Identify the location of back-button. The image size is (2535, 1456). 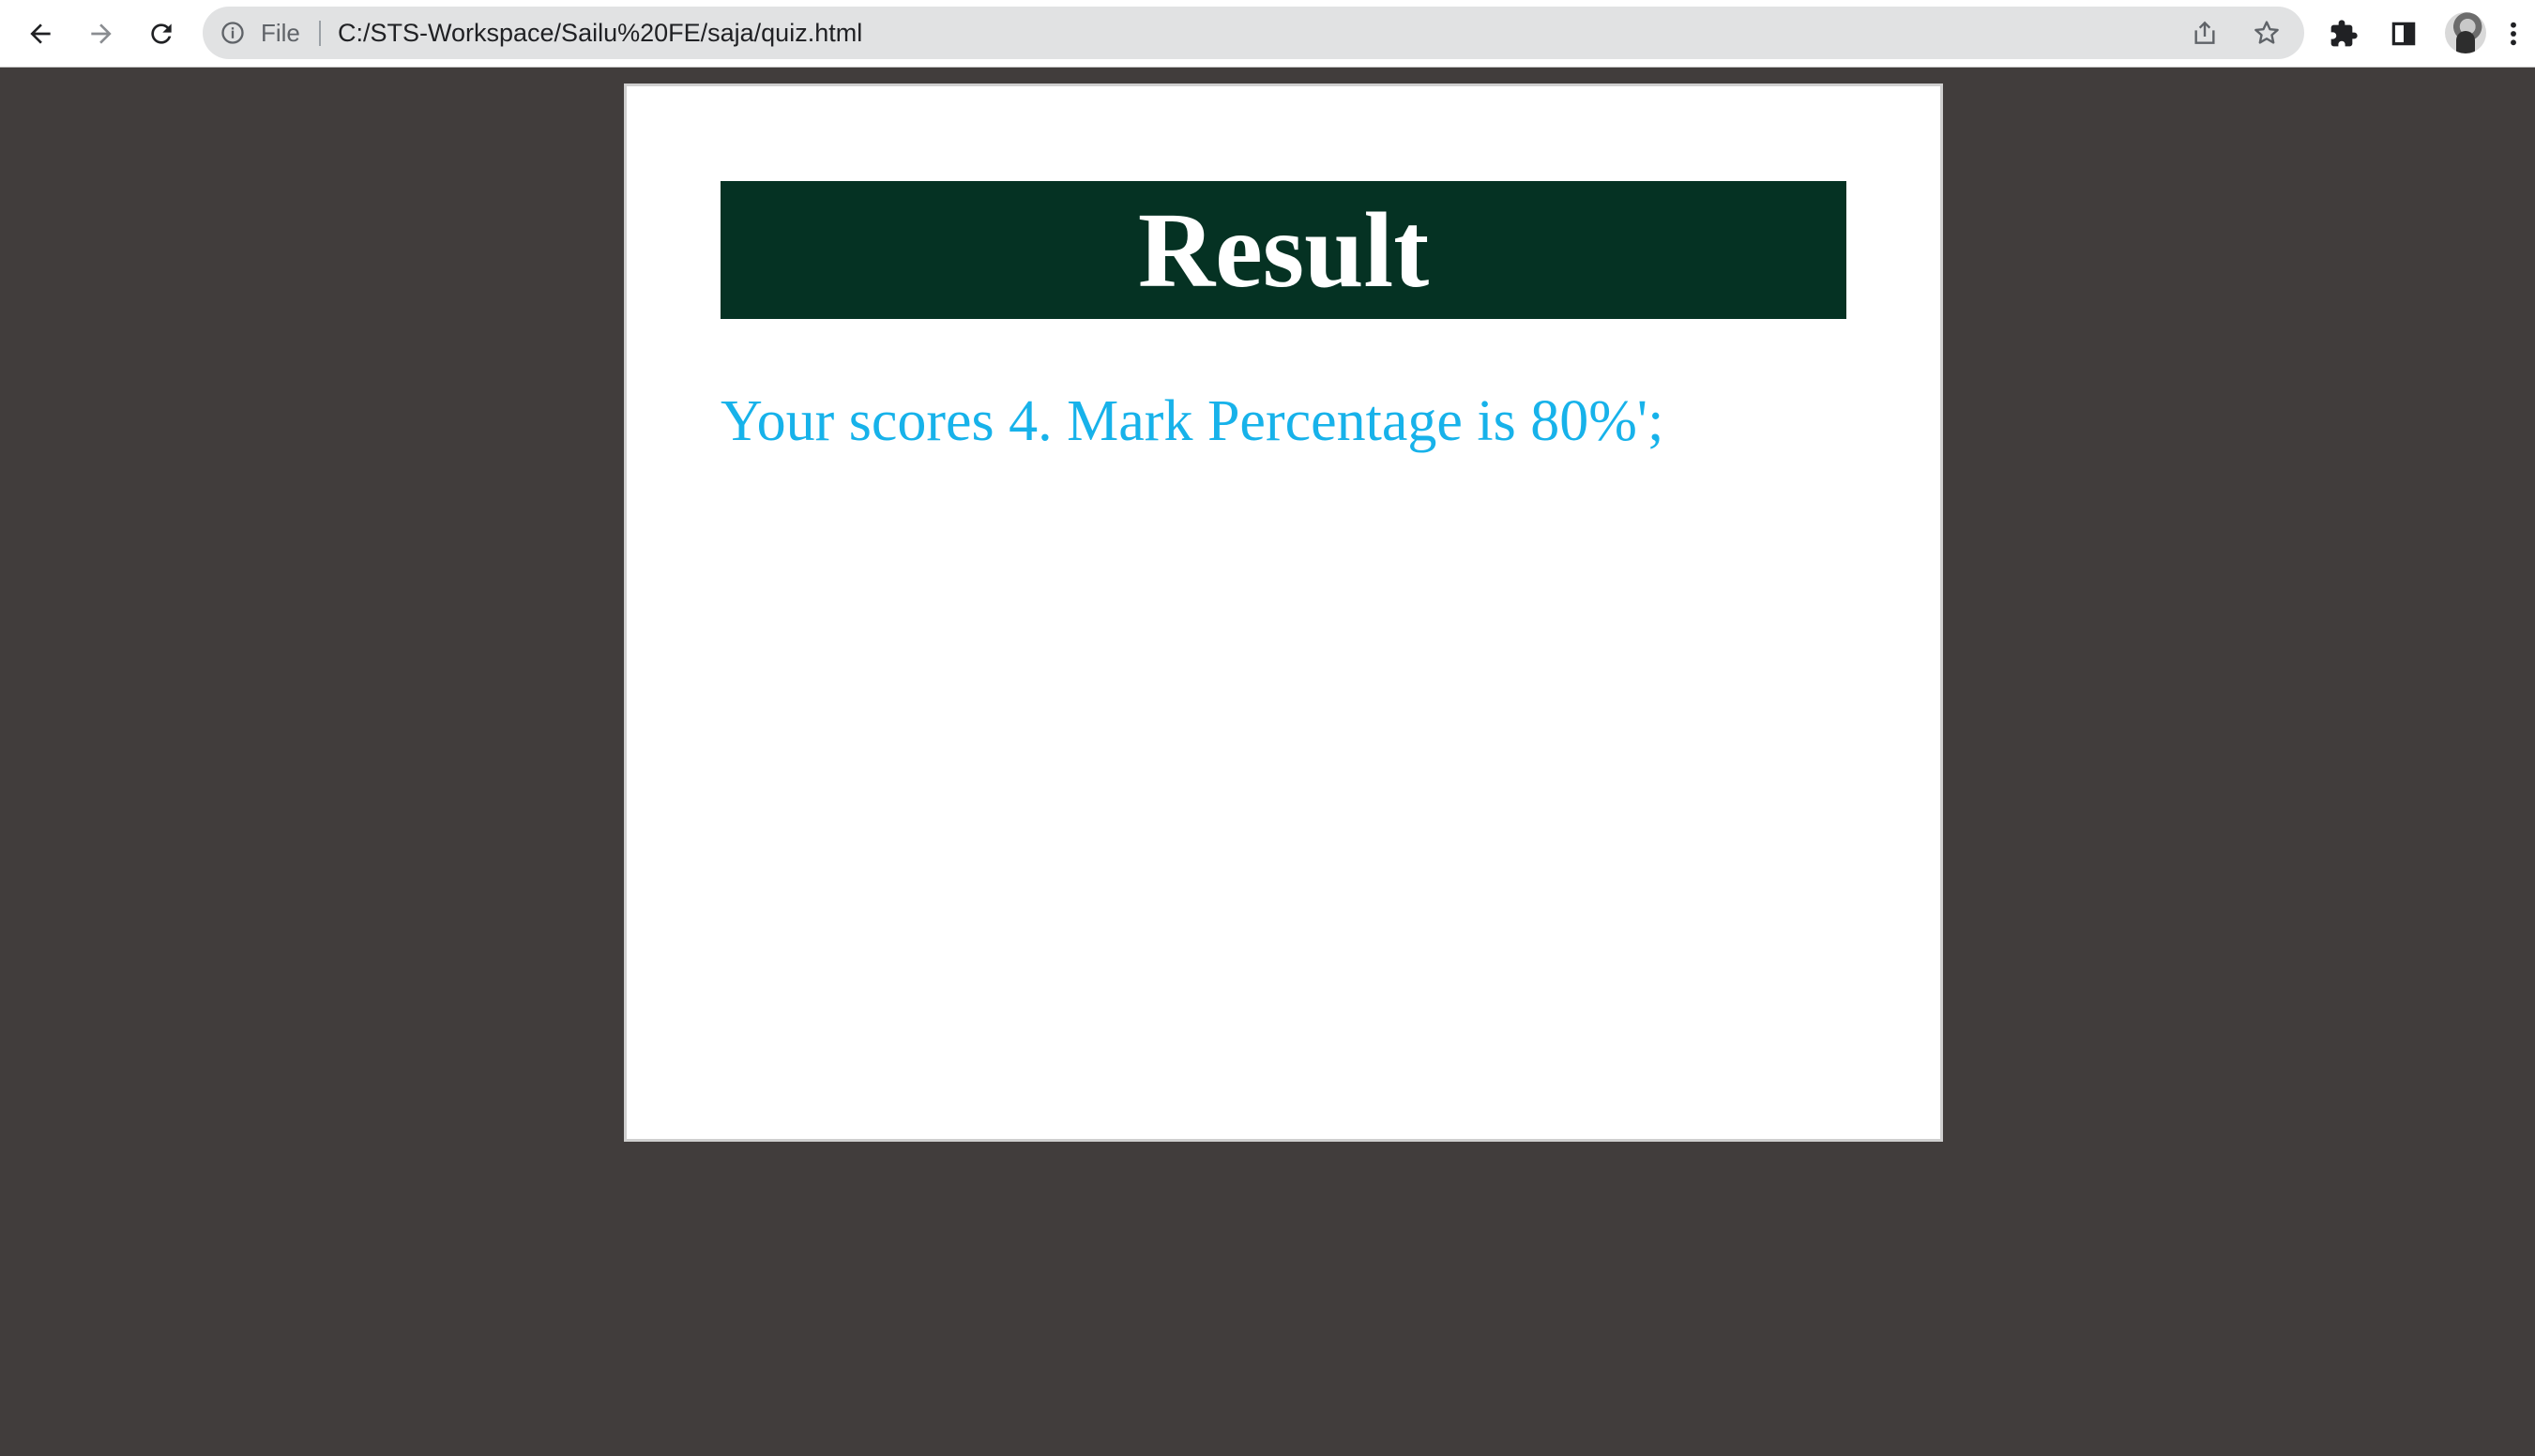
(40, 33).